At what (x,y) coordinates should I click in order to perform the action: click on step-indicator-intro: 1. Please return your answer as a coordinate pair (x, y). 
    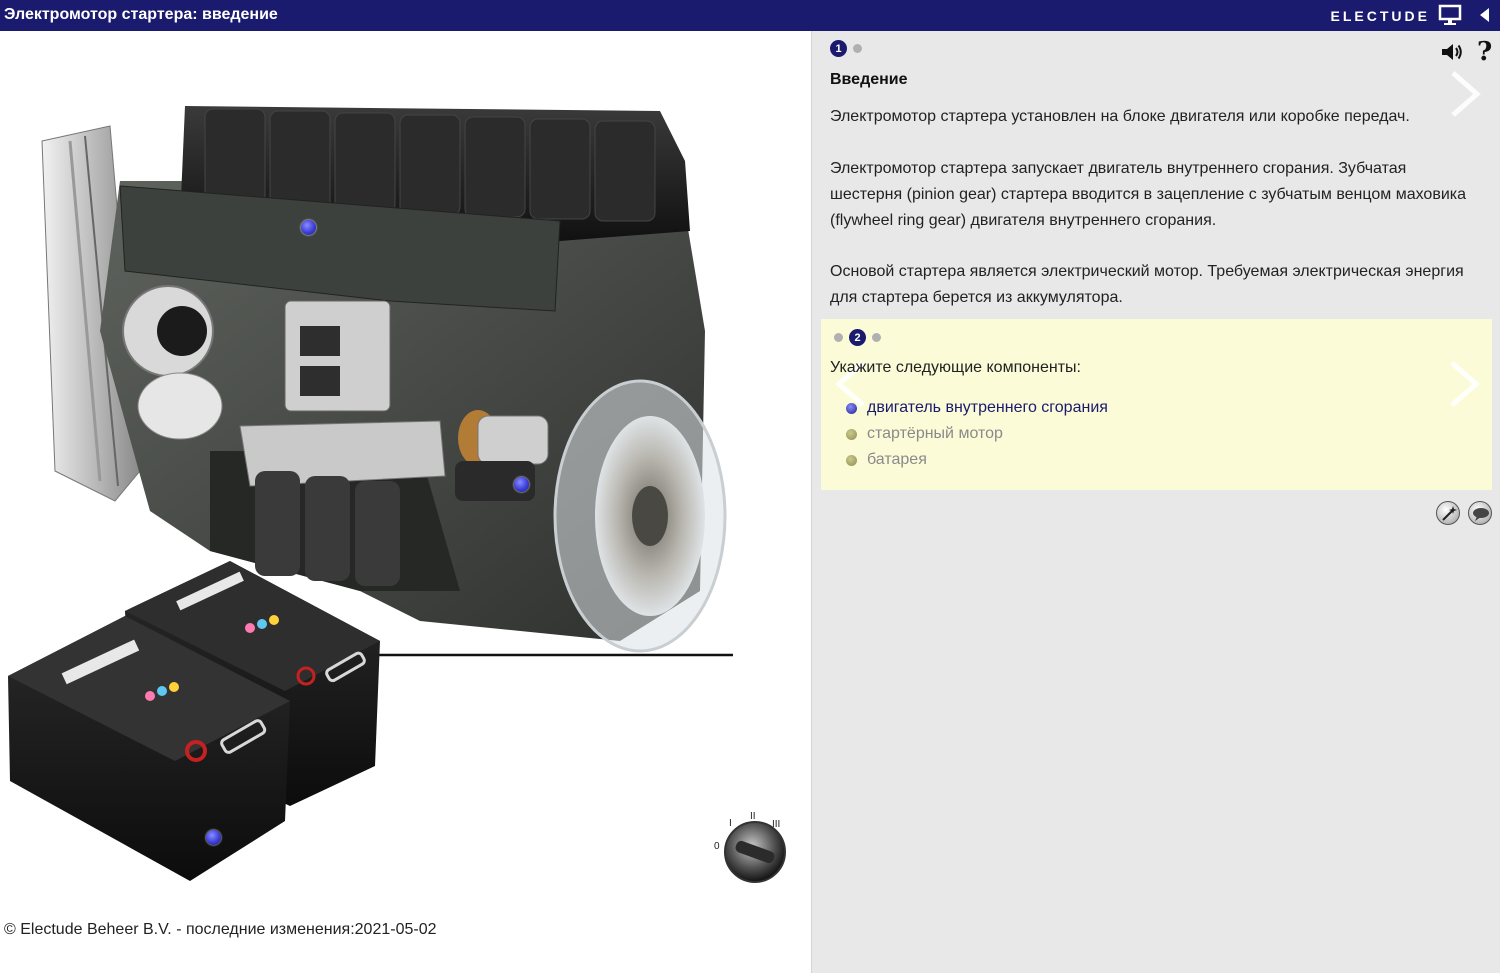
    Looking at the image, I should click on (846, 48).